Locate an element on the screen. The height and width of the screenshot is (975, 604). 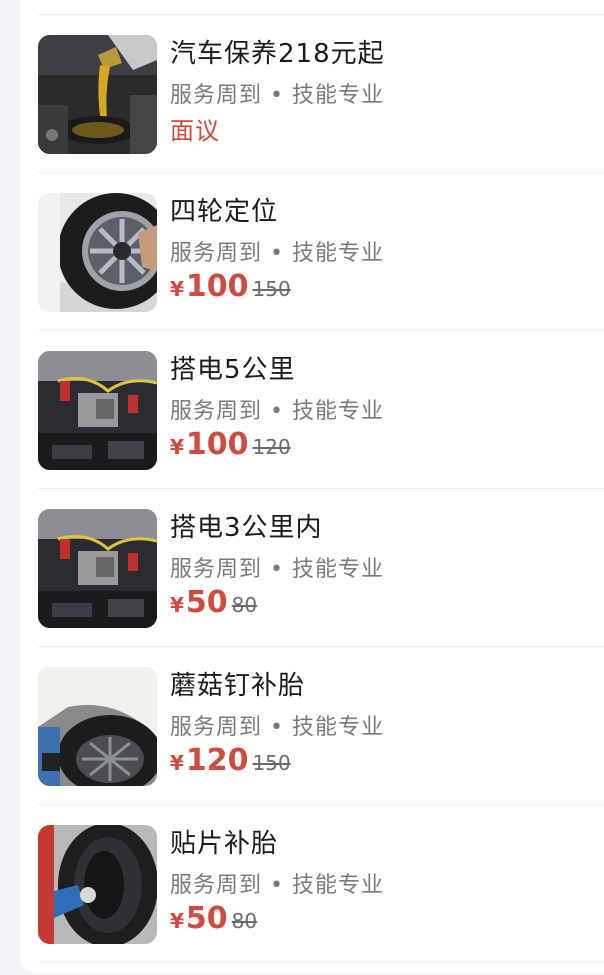
wheel-alignment-photo is located at coordinates (97, 252).